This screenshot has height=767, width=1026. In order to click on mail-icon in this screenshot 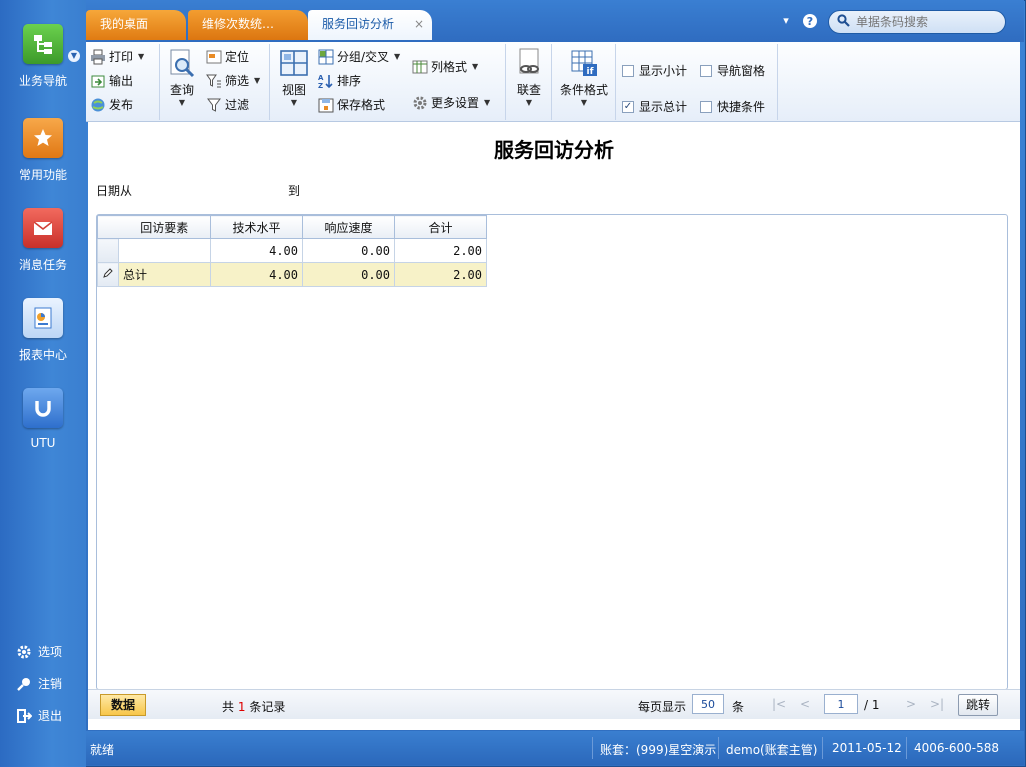, I will do `click(43, 228)`.